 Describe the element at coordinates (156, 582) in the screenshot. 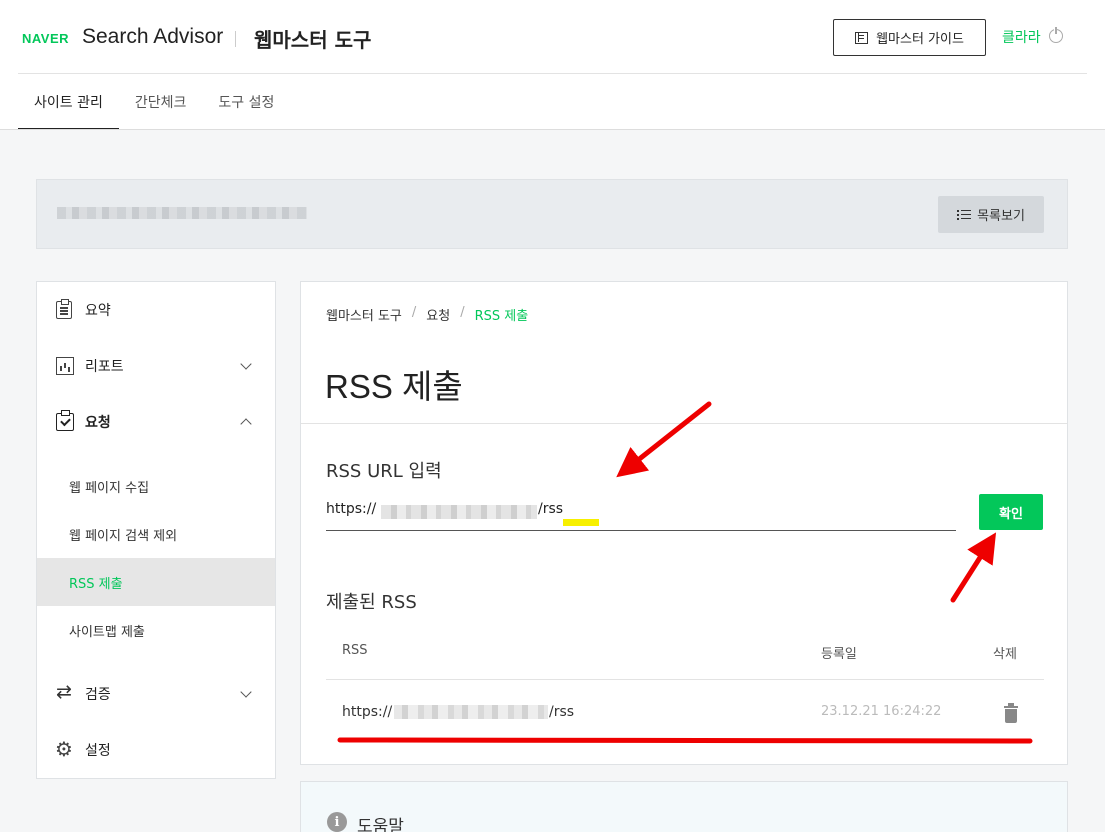

I see `sidebar-subitem-rss-submit: RSS 제출` at that location.